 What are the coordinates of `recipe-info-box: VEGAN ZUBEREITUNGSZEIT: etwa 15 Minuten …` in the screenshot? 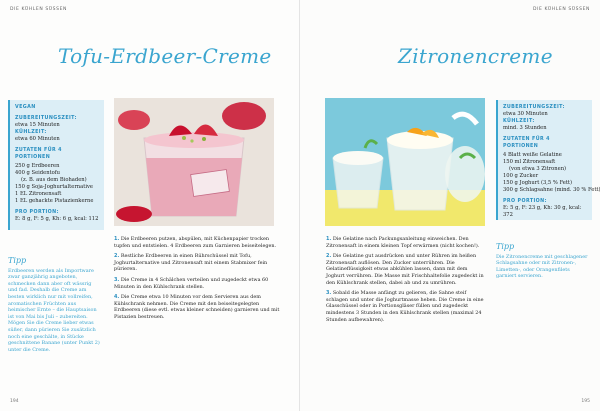 It's located at (56, 165).